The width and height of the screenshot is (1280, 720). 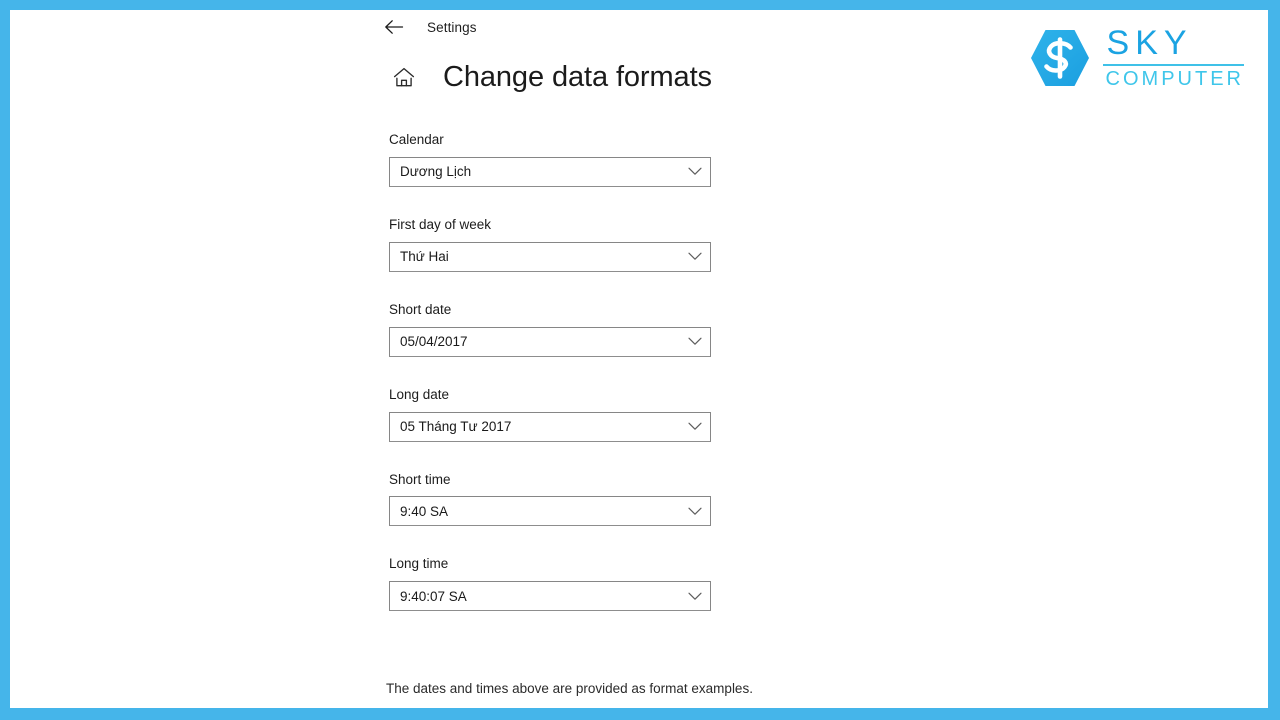 I want to click on home-icon, so click(x=404, y=77).